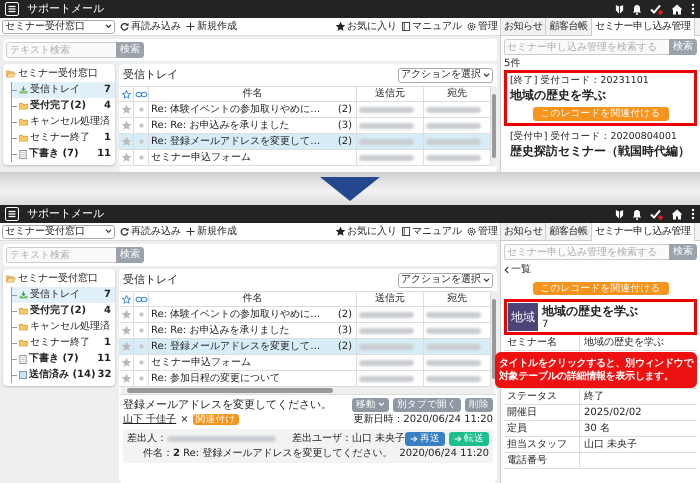 The height and width of the screenshot is (483, 700). What do you see at coordinates (517, 270) in the screenshot?
I see `back-link: 一覧` at bounding box center [517, 270].